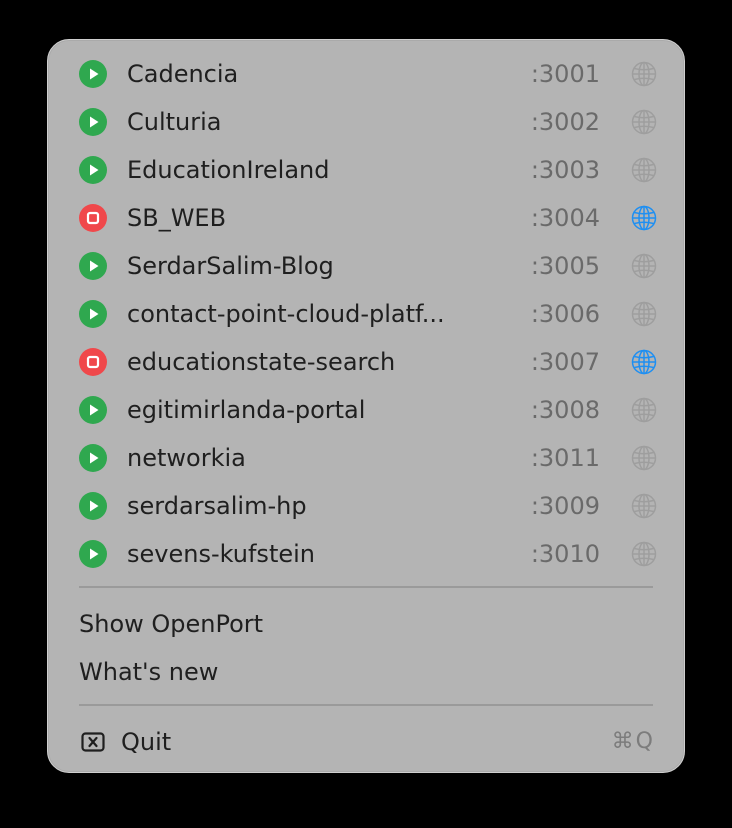 The height and width of the screenshot is (828, 732). I want to click on quit-shortcut: ⌘Q, so click(633, 741).